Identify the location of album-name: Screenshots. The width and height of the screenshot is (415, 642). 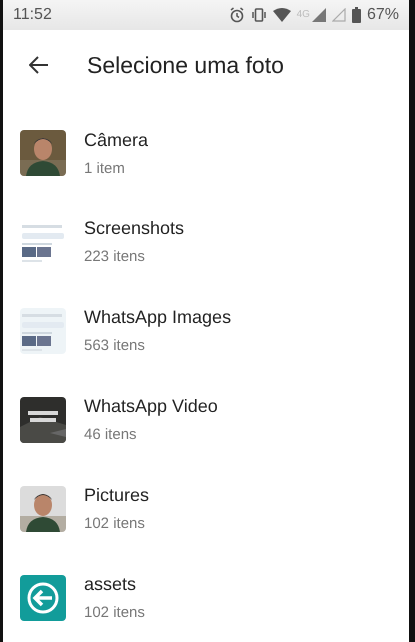
(134, 229).